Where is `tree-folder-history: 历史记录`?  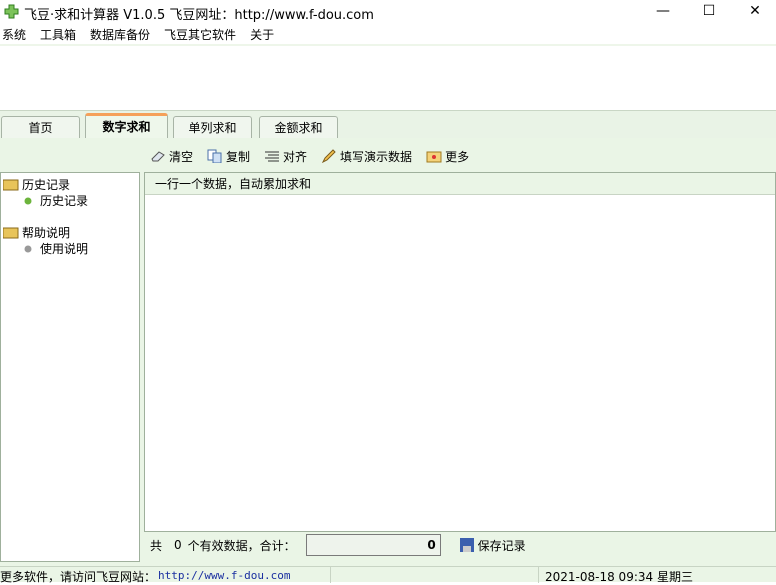 tree-folder-history: 历史记录 is located at coordinates (36, 184).